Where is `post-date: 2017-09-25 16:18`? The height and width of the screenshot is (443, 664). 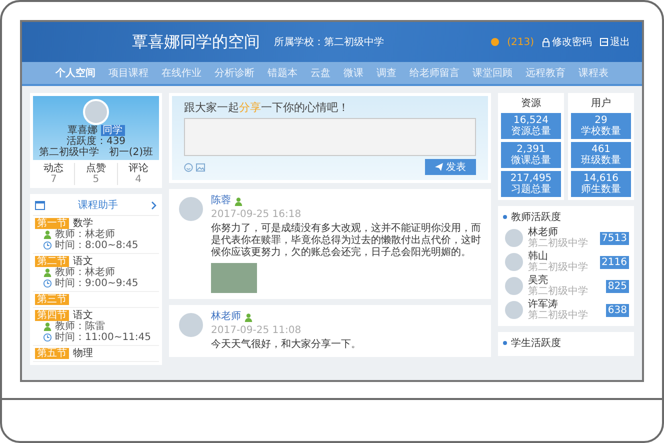
post-date: 2017-09-25 16:18 is located at coordinates (256, 215).